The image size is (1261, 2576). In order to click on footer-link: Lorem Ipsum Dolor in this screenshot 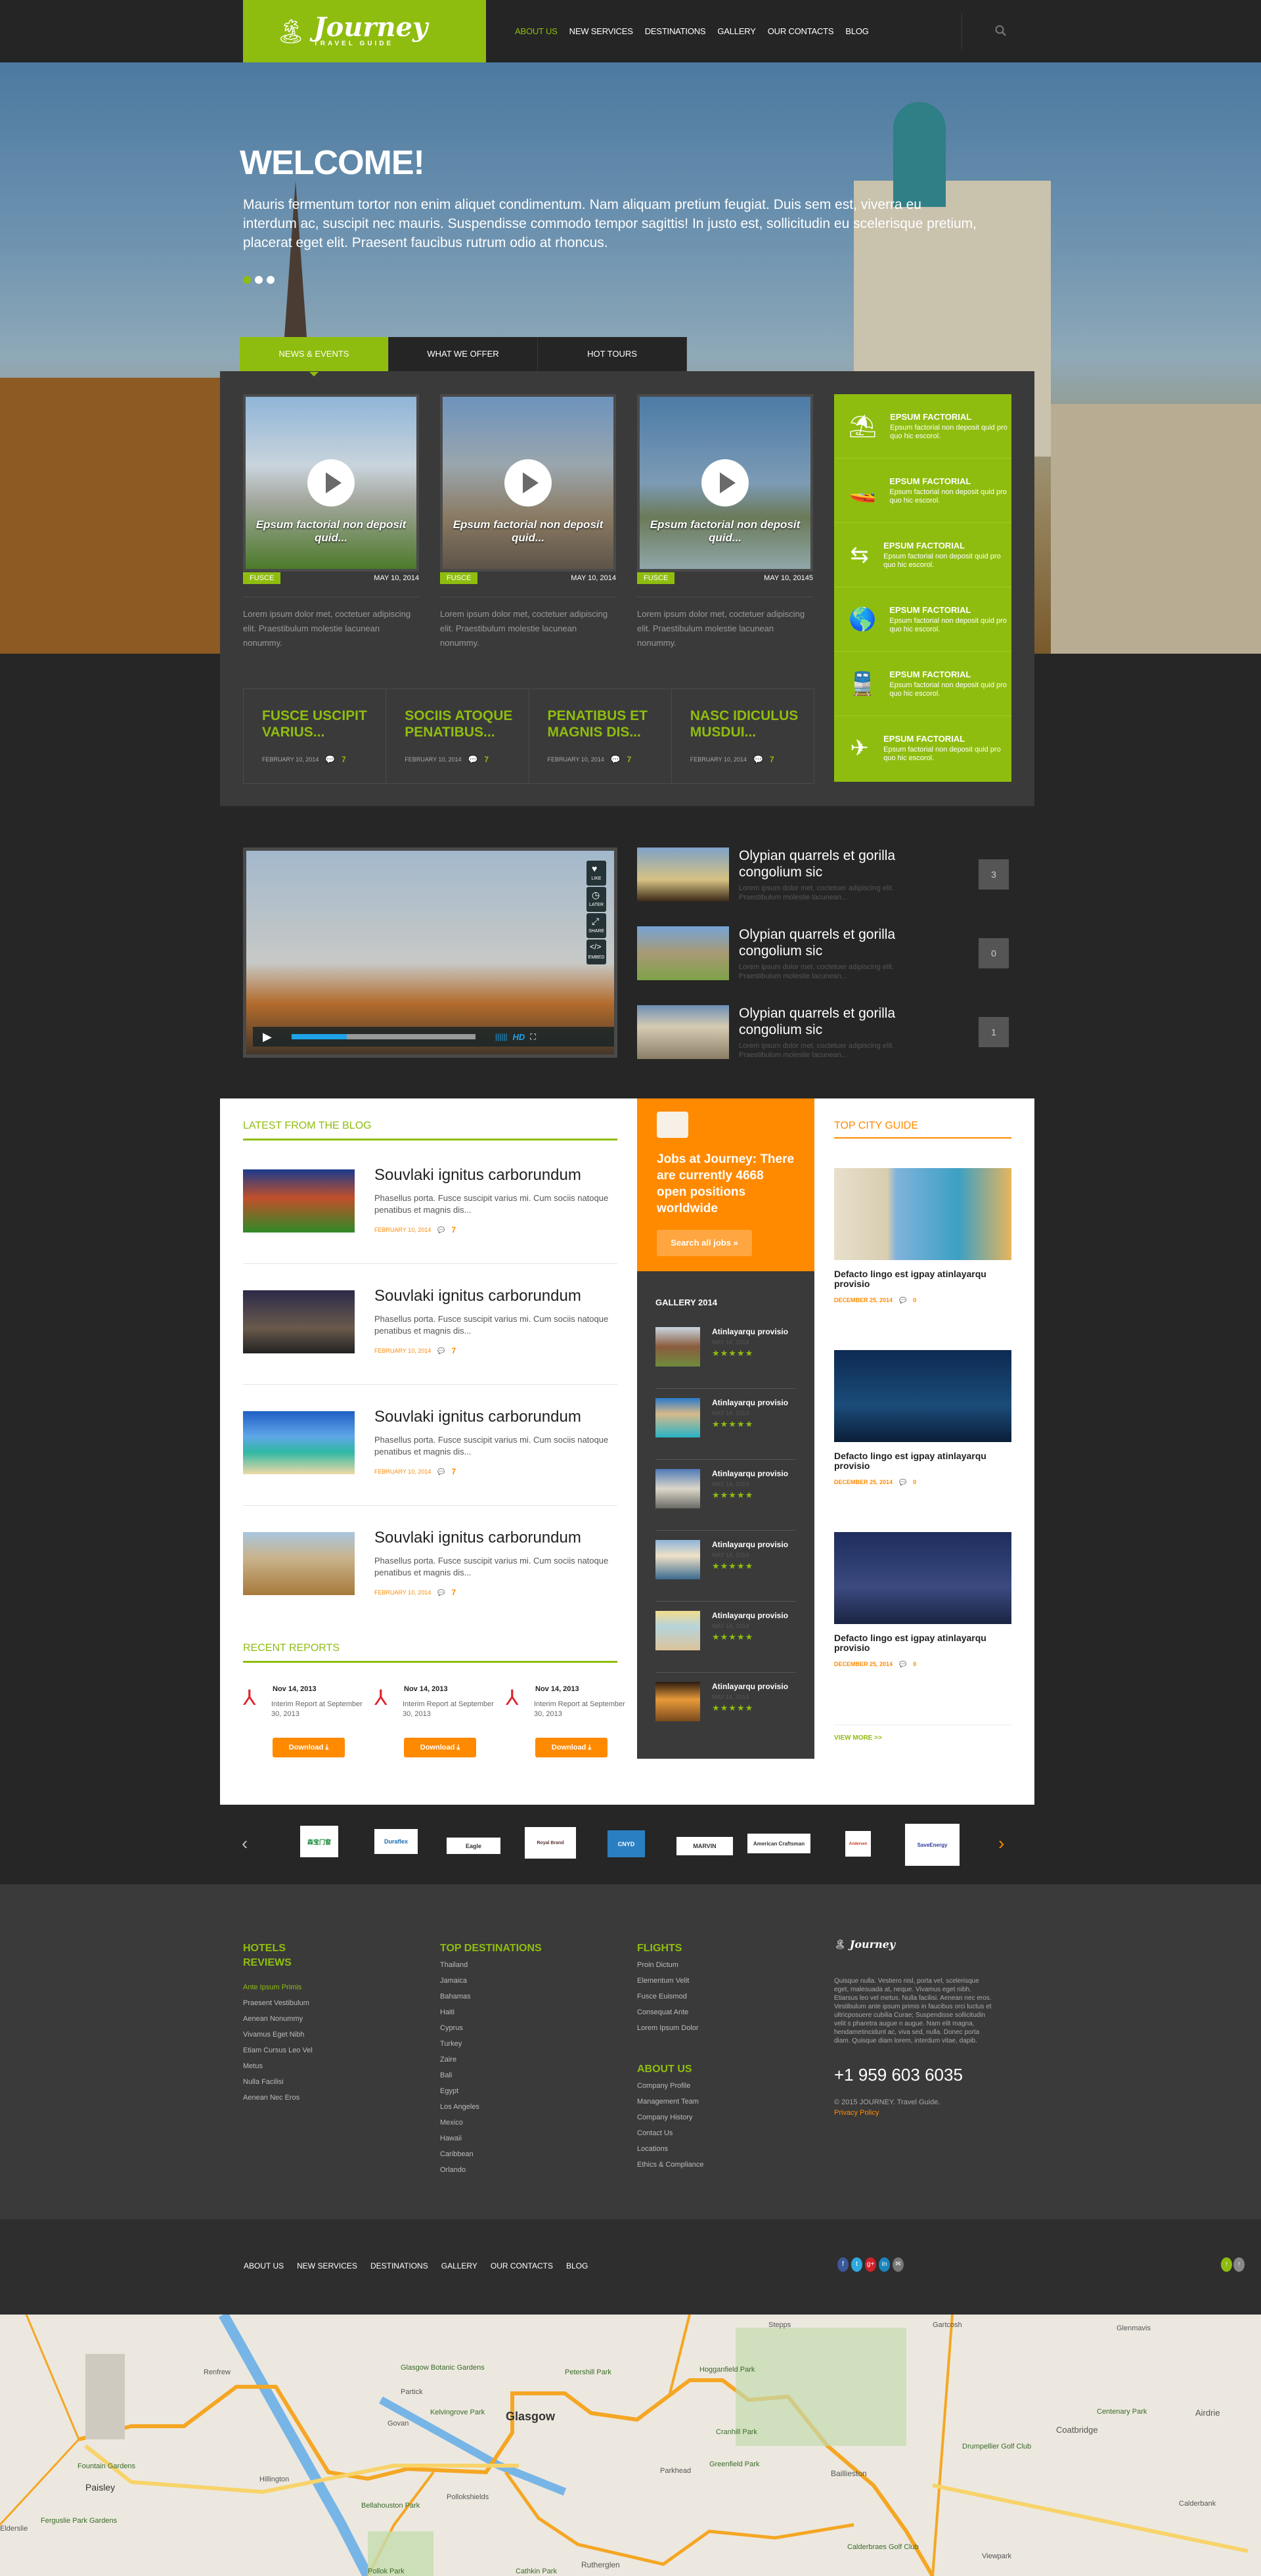, I will do `click(670, 2028)`.